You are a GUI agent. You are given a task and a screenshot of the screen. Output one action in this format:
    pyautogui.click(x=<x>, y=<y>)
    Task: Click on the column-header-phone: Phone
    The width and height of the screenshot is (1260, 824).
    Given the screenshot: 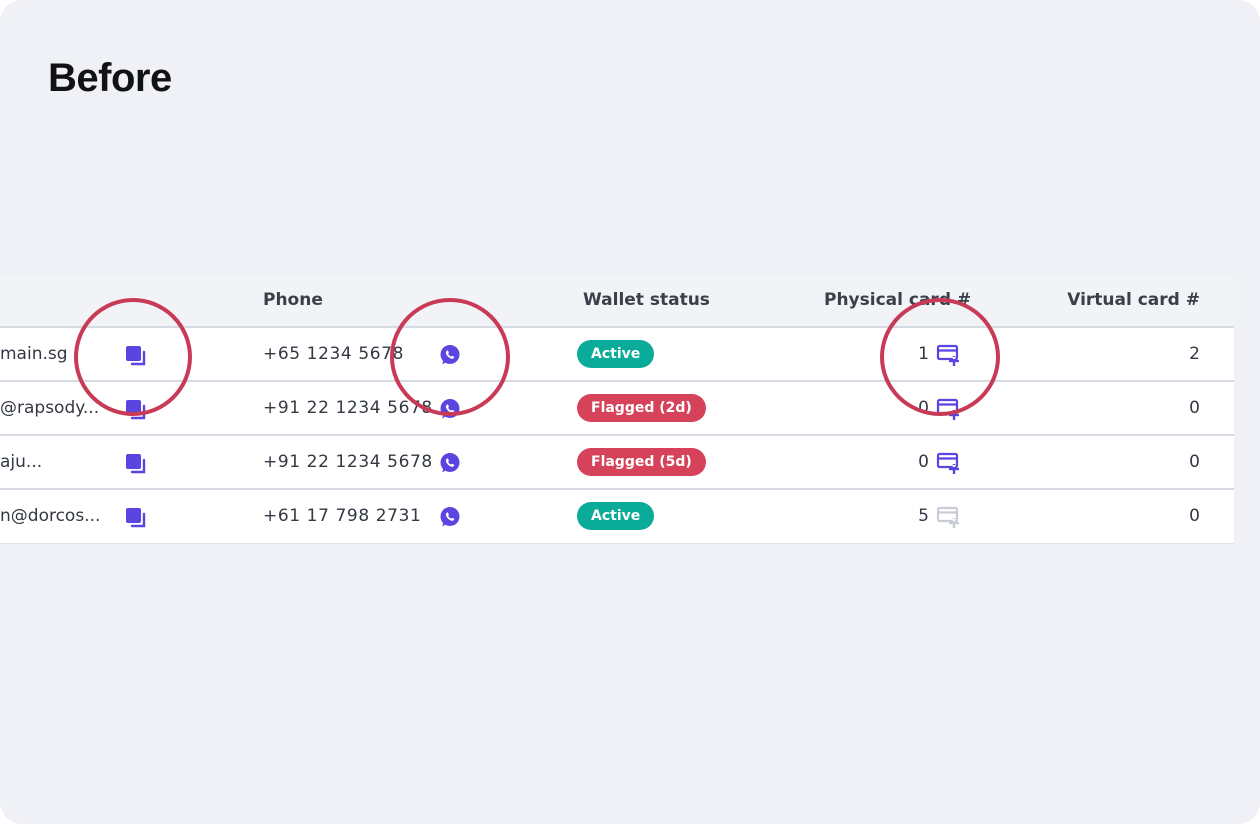 What is the action you would take?
    pyautogui.click(x=293, y=300)
    